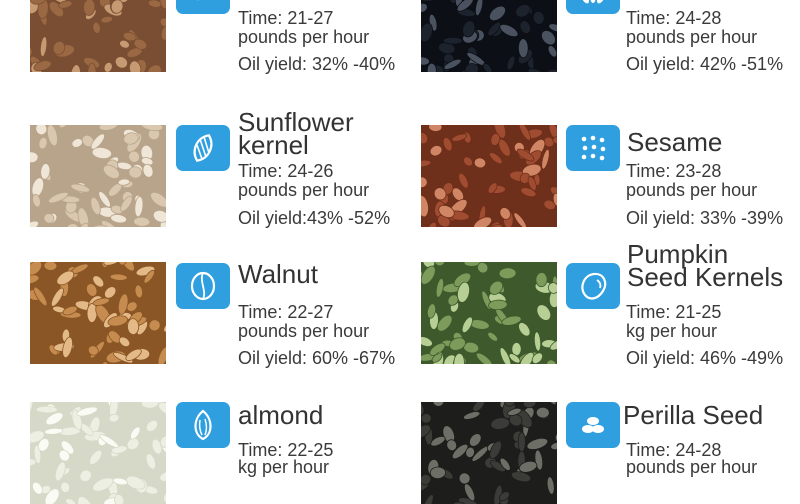  Describe the element at coordinates (316, 358) in the screenshot. I see `oil-yield-label: Oil yield: 60% -67%` at that location.